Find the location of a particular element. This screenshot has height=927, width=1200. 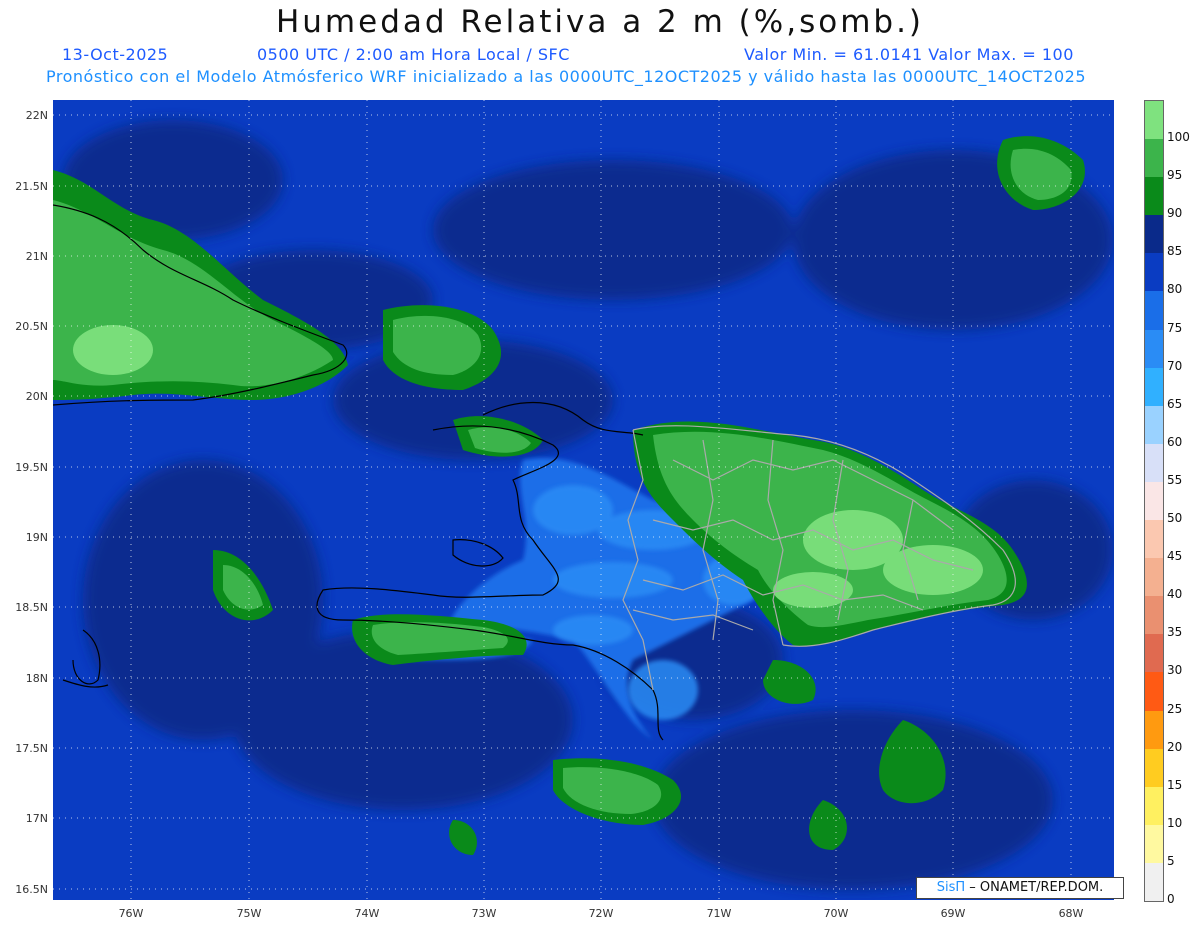

legend-label: 10 is located at coordinates (1175, 822).